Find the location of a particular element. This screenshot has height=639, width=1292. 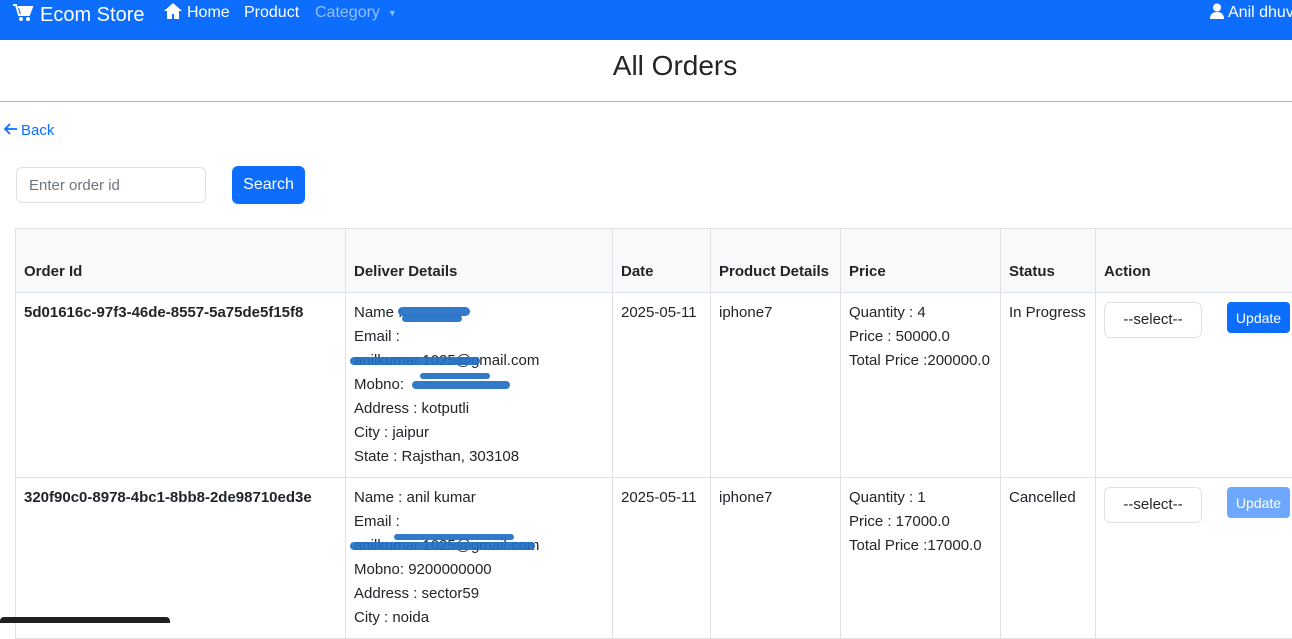

price-text: Price : 50000.0 is located at coordinates (920, 337).